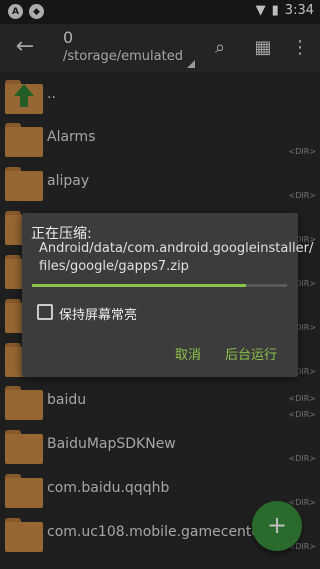  I want to click on cancel-button: 取消, so click(188, 353).